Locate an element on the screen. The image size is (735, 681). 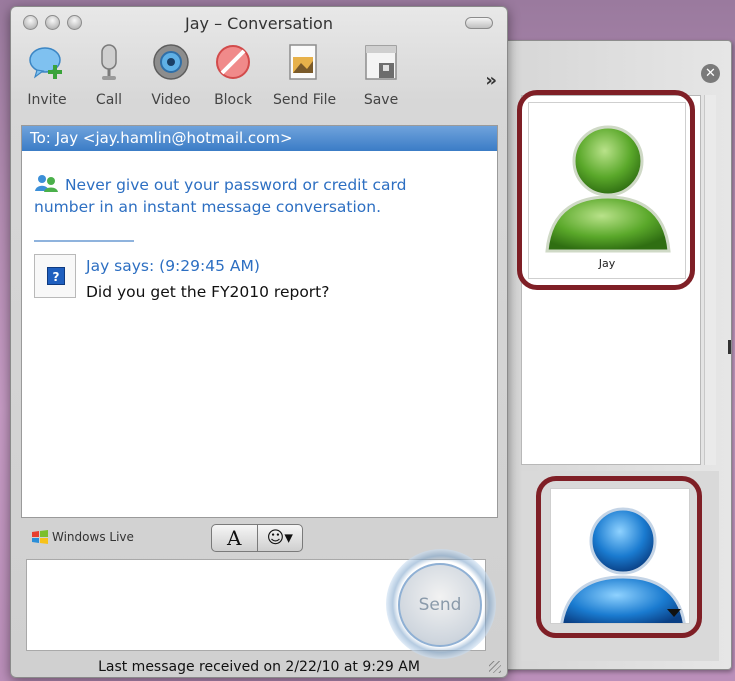
video-button: Video is located at coordinates (171, 75).